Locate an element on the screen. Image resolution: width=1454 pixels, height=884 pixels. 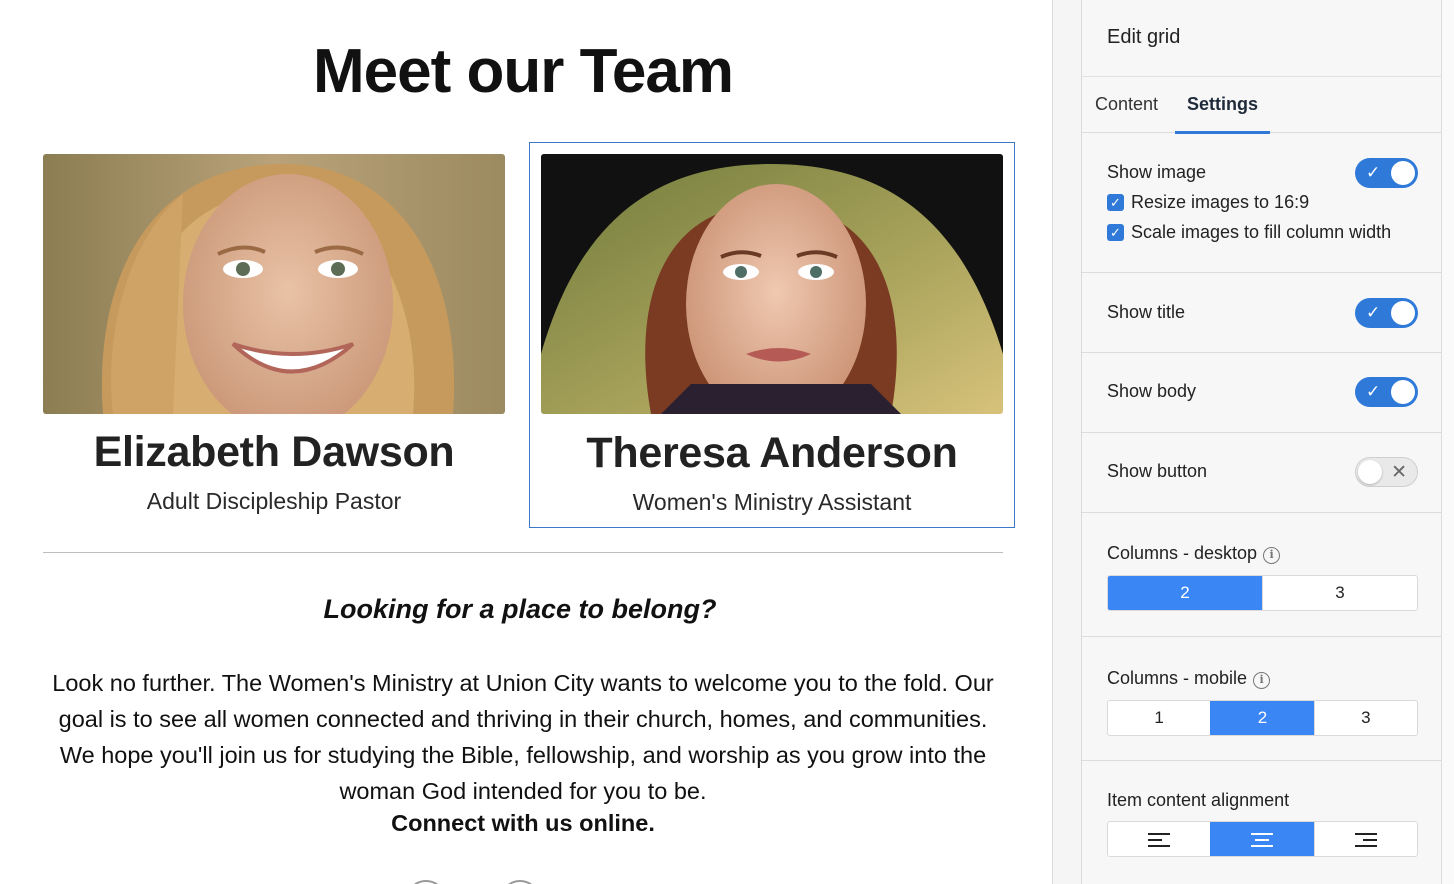
connect-text: Connect with us online. is located at coordinates (523, 823).